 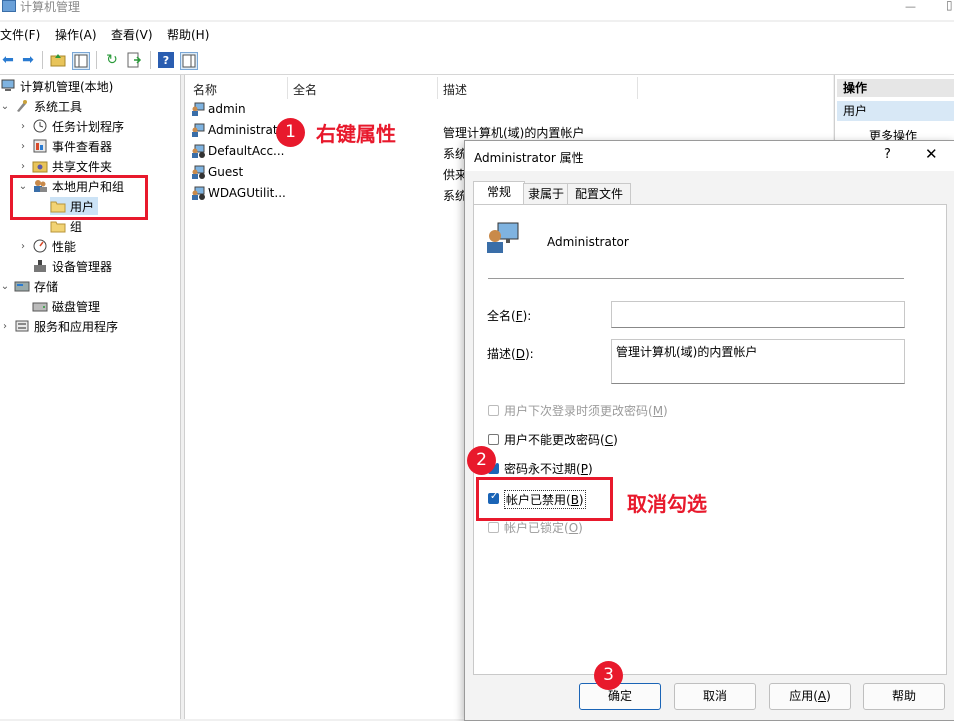 What do you see at coordinates (931, 154) in the screenshot?
I see `close-icon: ✕` at bounding box center [931, 154].